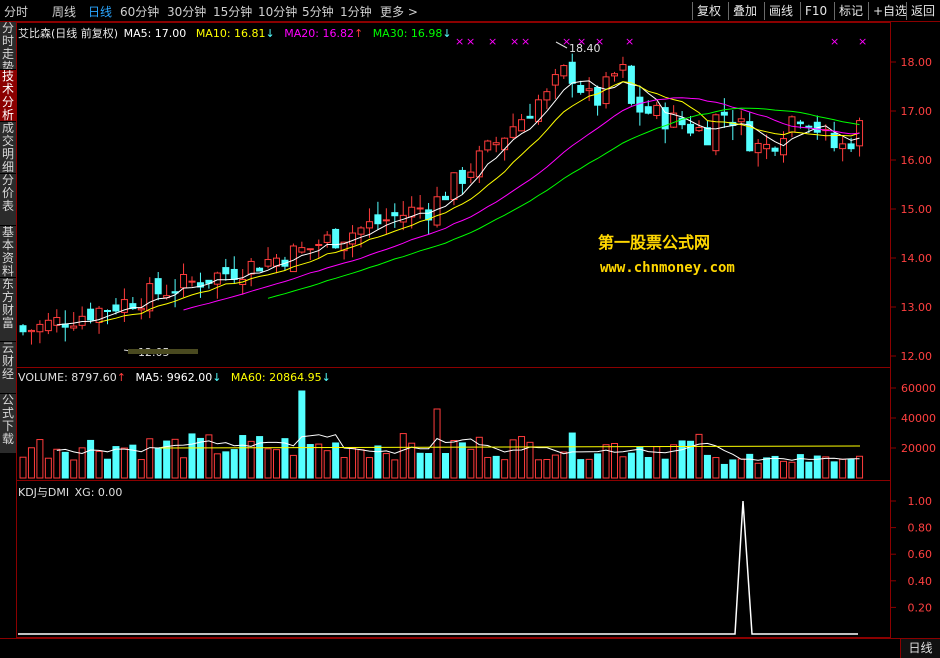 The image size is (940, 658). Describe the element at coordinates (917, 356) in the screenshot. I see `price-tick-label: 12.00` at that location.